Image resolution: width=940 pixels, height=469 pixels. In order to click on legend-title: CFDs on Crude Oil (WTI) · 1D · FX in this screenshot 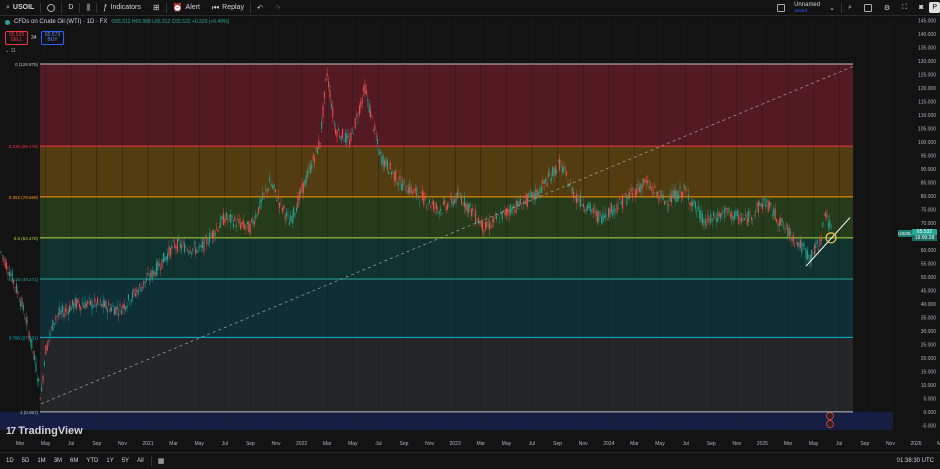, I will do `click(60, 22)`.